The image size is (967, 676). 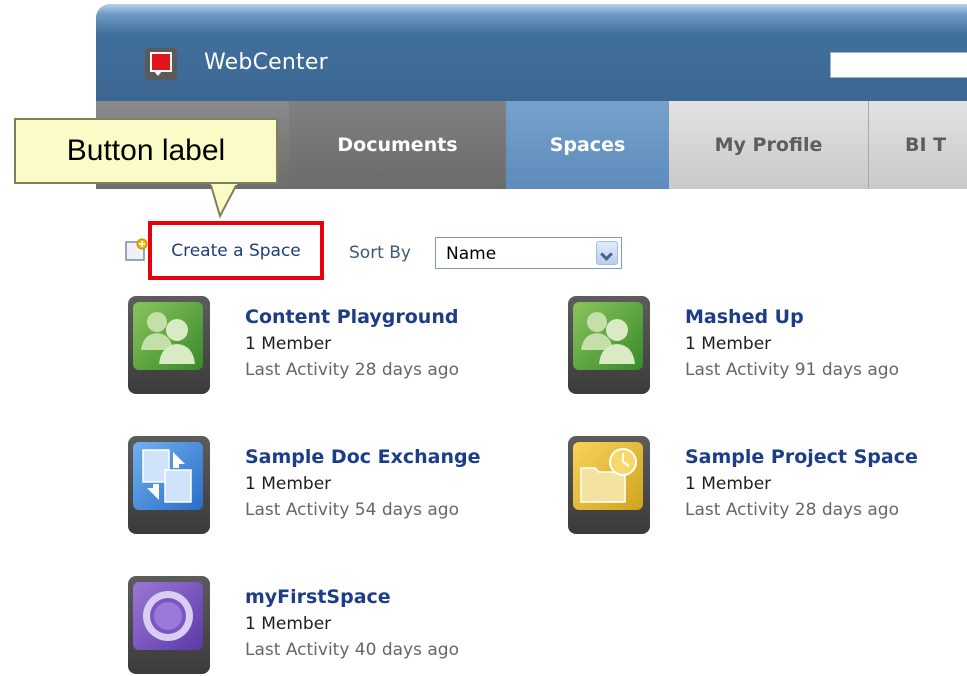 What do you see at coordinates (744, 317) in the screenshot?
I see `space-name-link: Mashed Up` at bounding box center [744, 317].